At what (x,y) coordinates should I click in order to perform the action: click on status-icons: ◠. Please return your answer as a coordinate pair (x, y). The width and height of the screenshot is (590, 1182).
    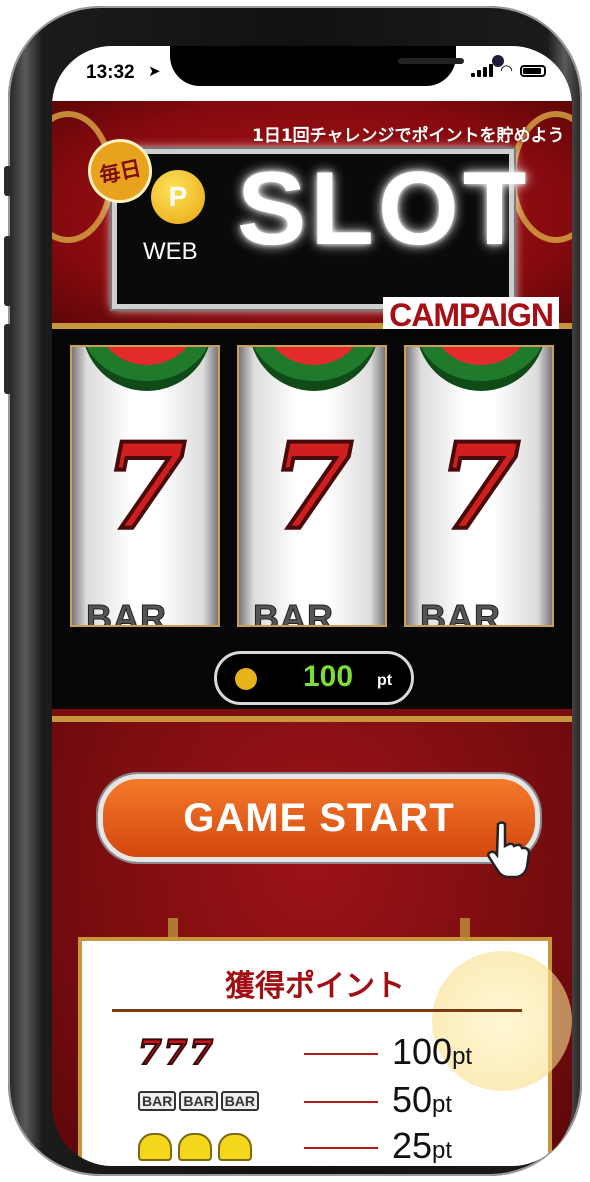
    Looking at the image, I should click on (508, 70).